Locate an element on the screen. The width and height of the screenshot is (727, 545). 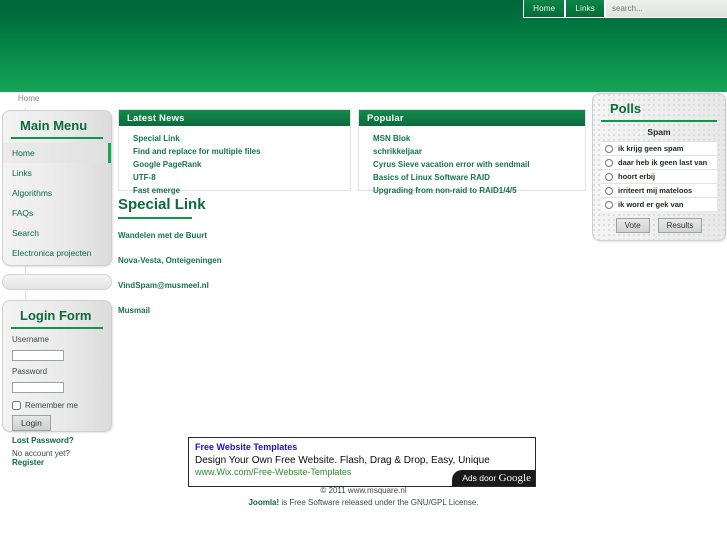
ad-title: Free Website Templates is located at coordinates (362, 445).